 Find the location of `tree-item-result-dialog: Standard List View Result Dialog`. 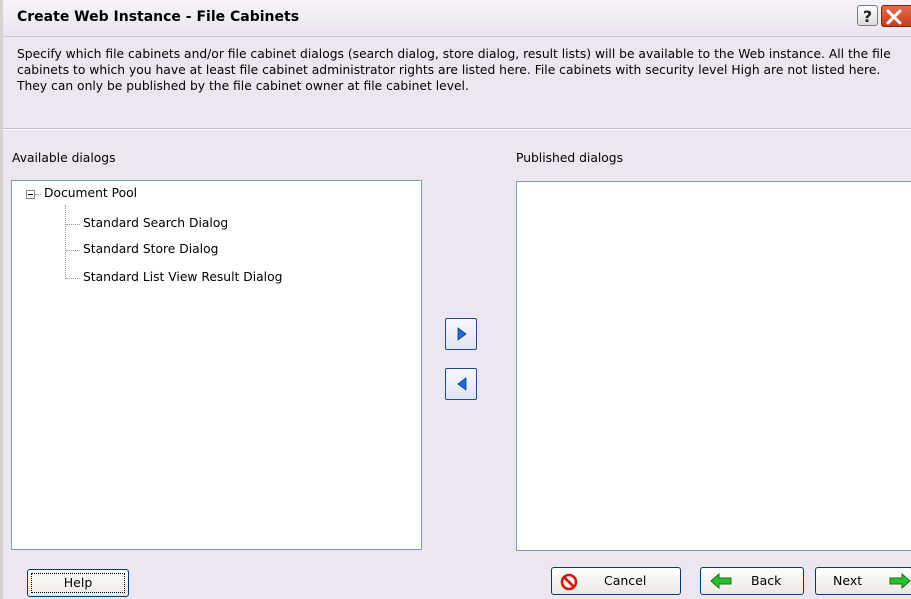

tree-item-result-dialog: Standard List View Result Dialog is located at coordinates (182, 277).